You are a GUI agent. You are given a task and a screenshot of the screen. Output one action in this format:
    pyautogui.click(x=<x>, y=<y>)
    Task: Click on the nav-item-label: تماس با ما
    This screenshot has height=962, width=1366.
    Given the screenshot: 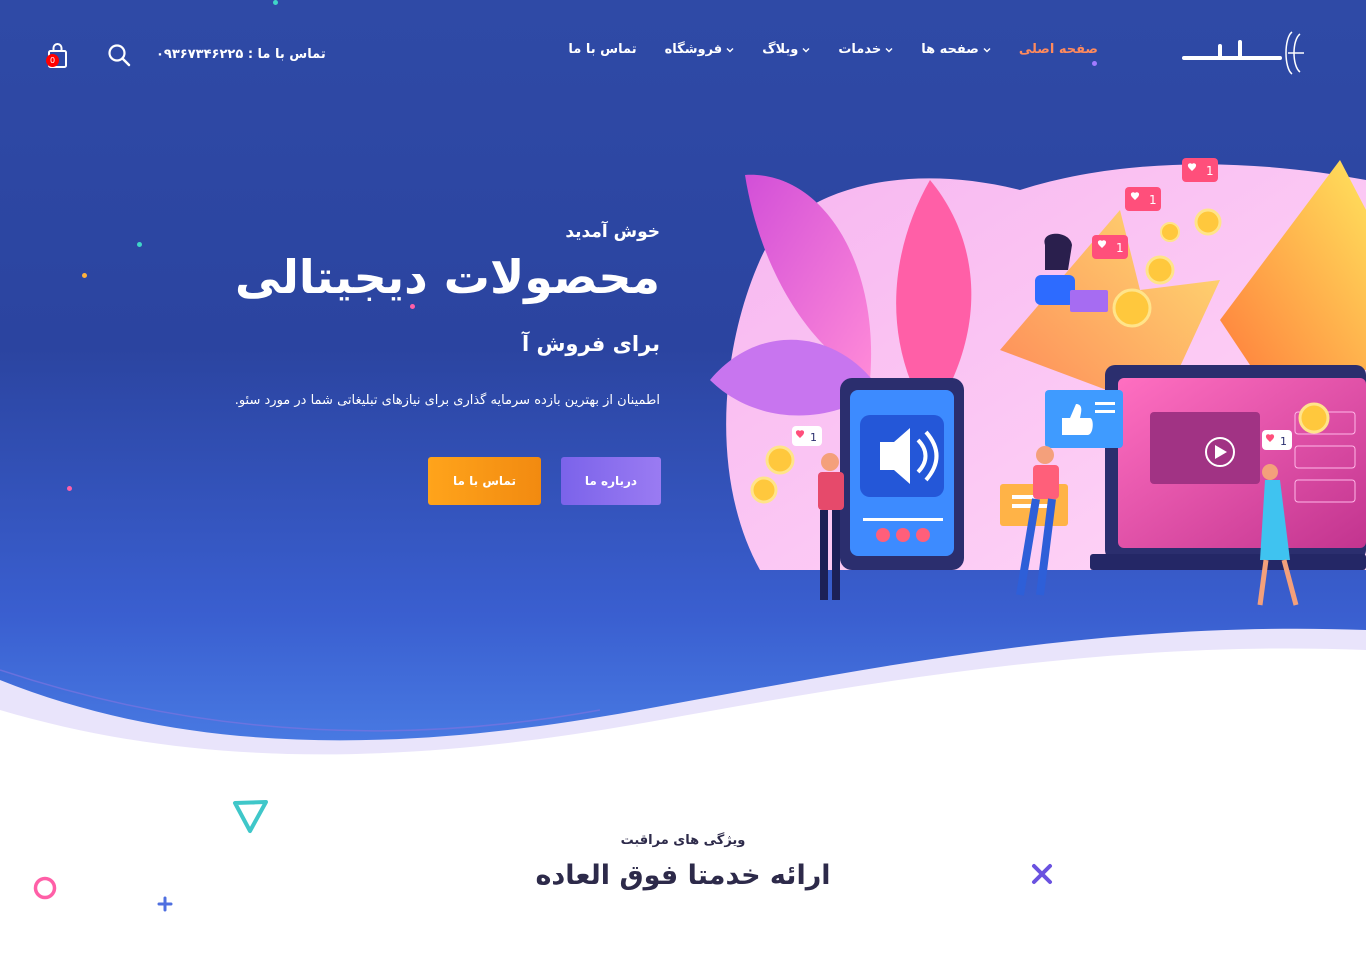 What is the action you would take?
    pyautogui.click(x=602, y=49)
    